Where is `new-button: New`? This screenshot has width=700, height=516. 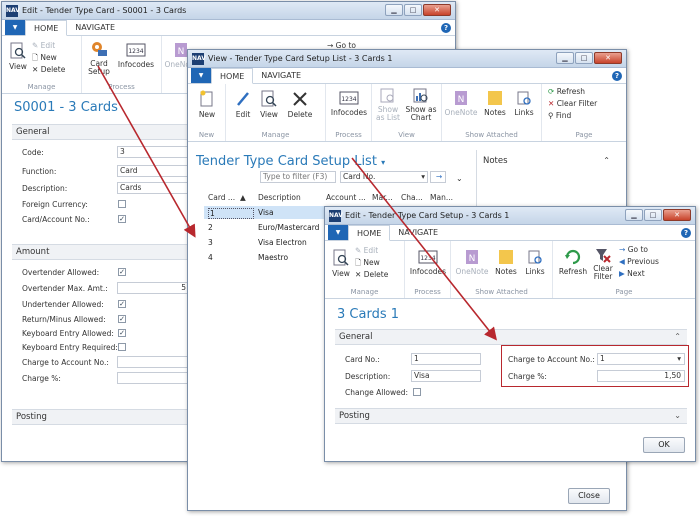 new-button: New is located at coordinates (207, 104).